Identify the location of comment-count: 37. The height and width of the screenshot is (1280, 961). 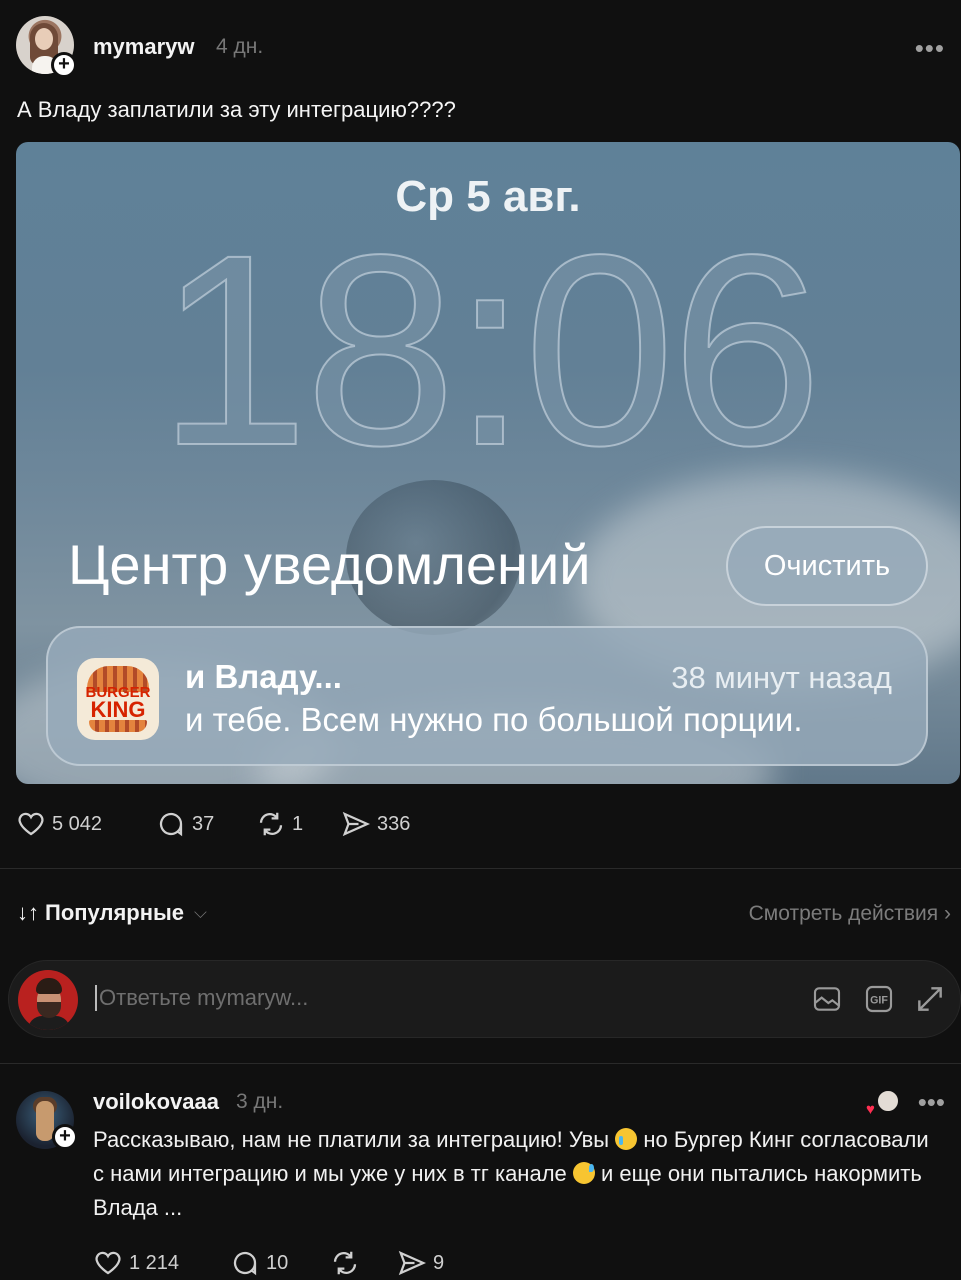
(203, 823).